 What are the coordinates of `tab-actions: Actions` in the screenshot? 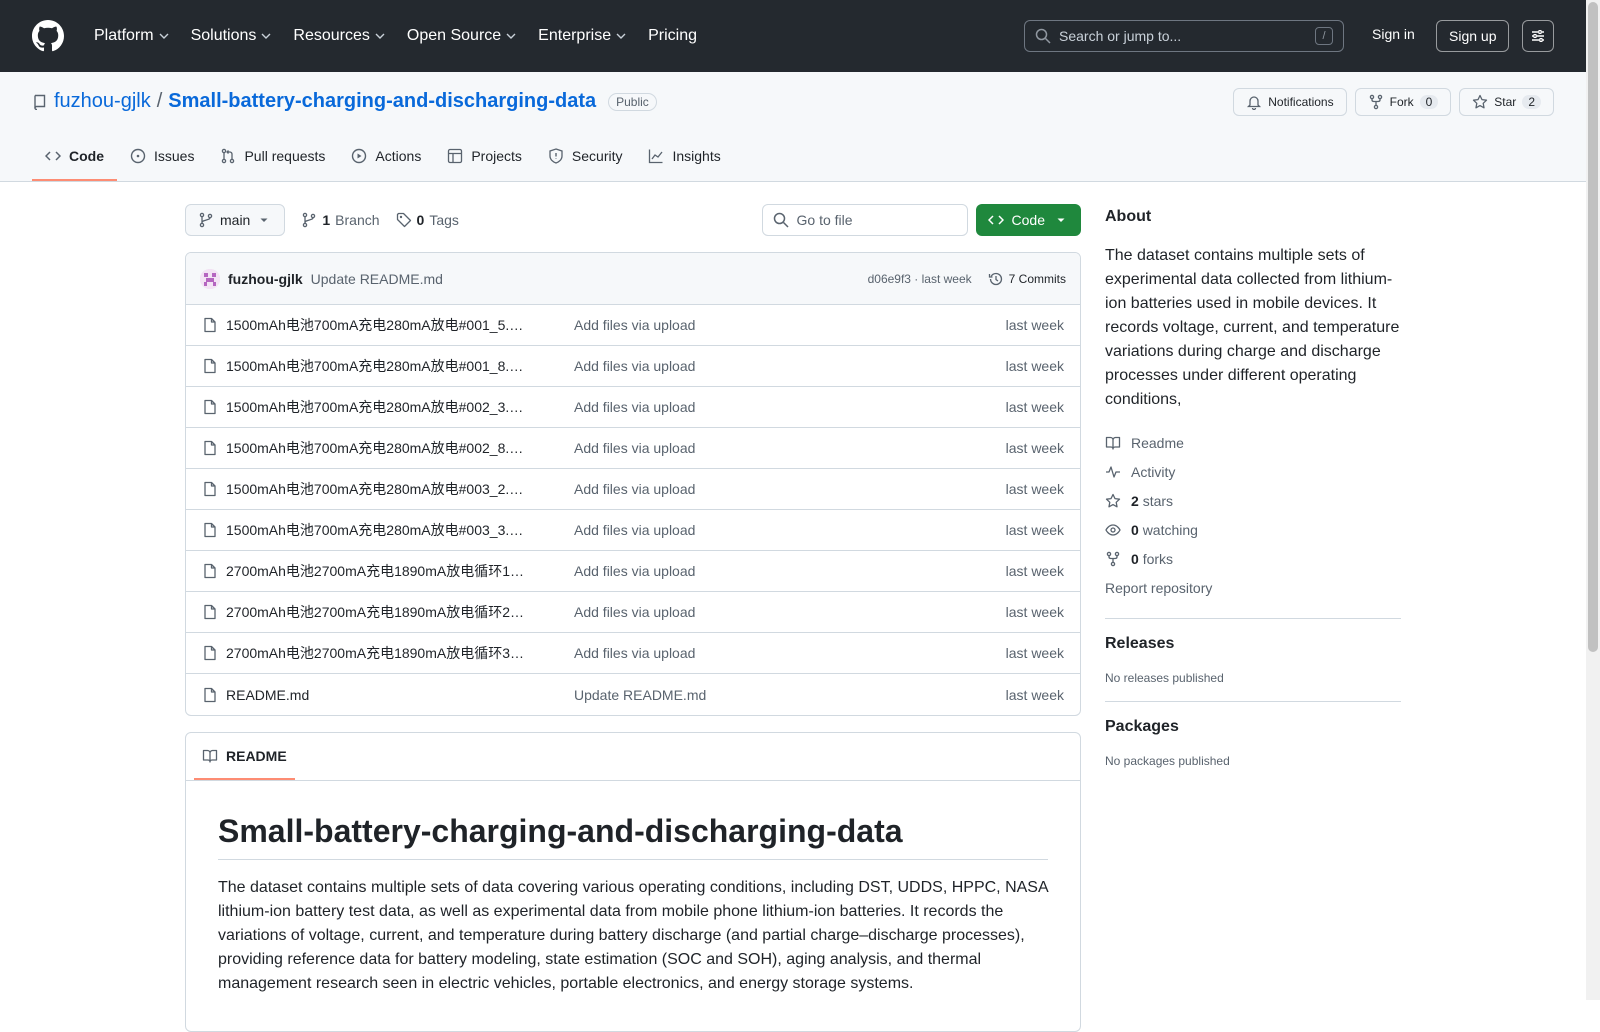 It's located at (386, 157).